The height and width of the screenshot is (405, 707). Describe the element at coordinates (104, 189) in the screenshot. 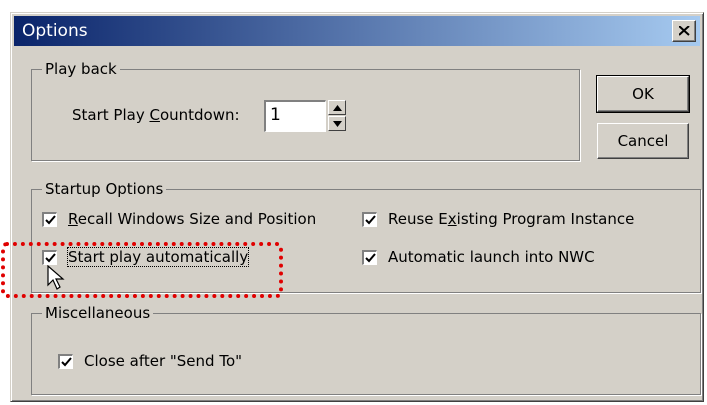

I see `startup-options-legend: Startup Options` at that location.